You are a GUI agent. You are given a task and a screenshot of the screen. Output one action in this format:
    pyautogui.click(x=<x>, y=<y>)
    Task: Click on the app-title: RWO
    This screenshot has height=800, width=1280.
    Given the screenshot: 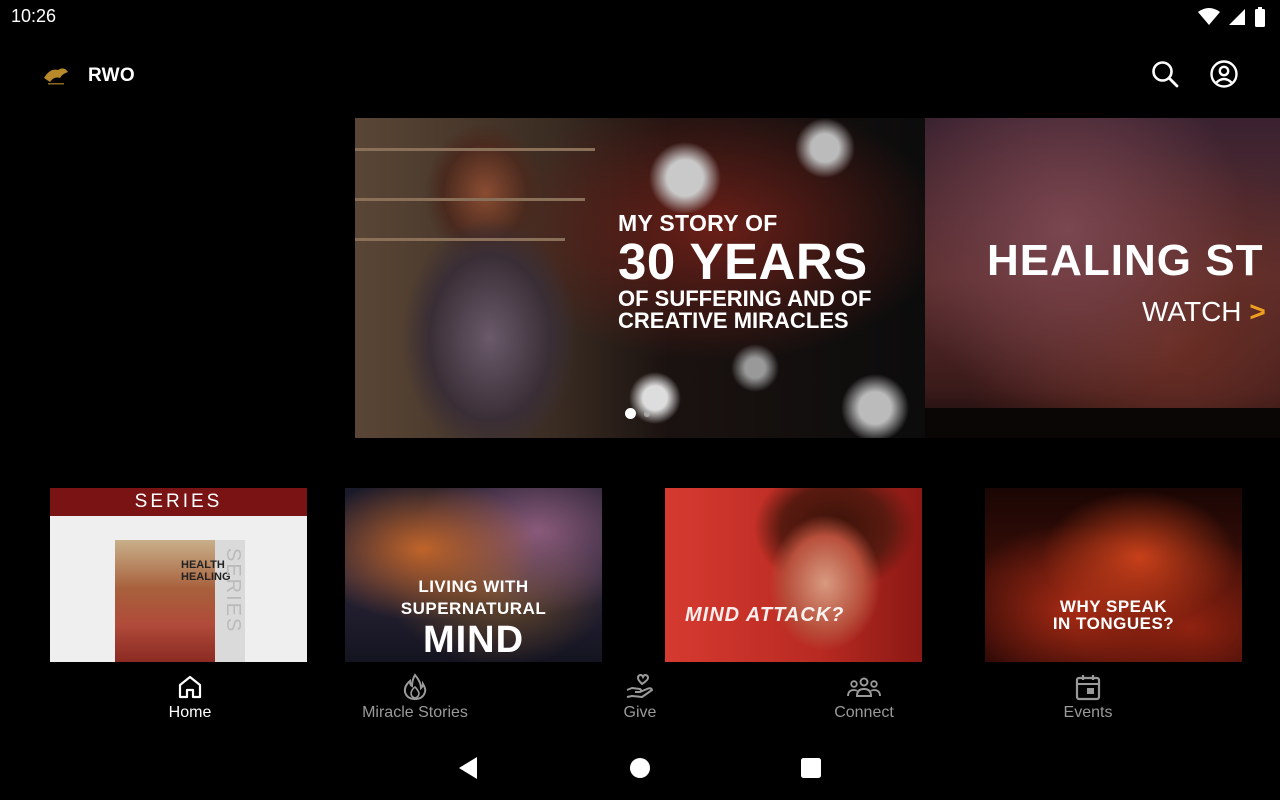 What is the action you would take?
    pyautogui.click(x=111, y=75)
    